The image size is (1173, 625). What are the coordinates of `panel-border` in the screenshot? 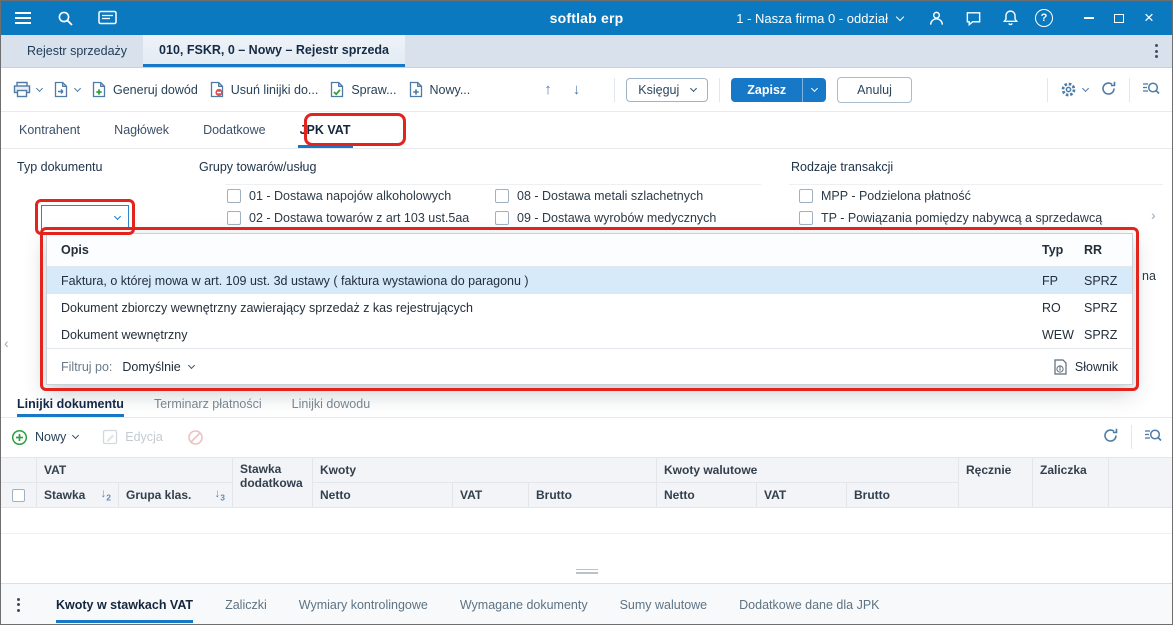 It's located at (493, 184).